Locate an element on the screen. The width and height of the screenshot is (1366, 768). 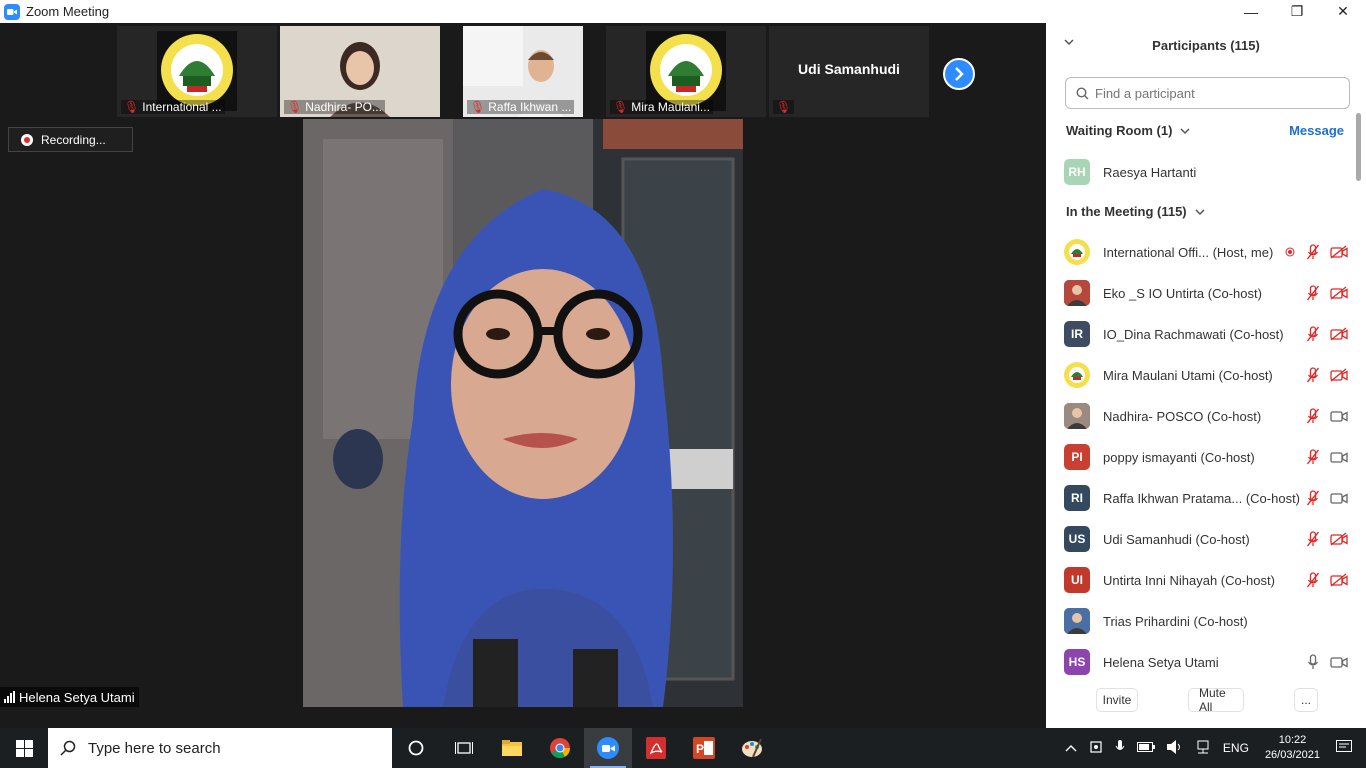
active-speaker-label: Helena Setya Utami is located at coordinates (69, 697).